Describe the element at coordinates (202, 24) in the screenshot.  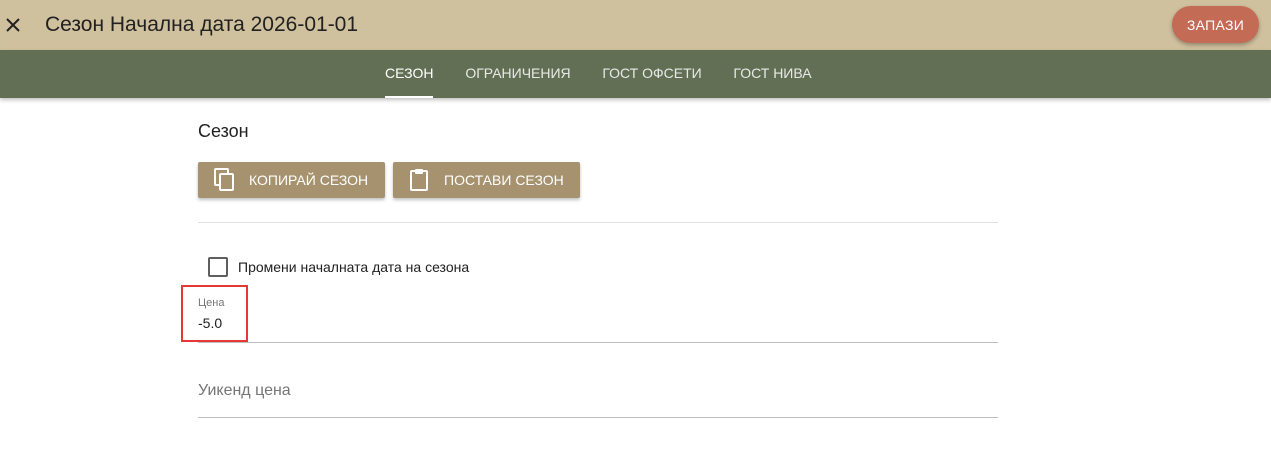
I see `page-title: Сезон Начална дата 2026-01-01` at that location.